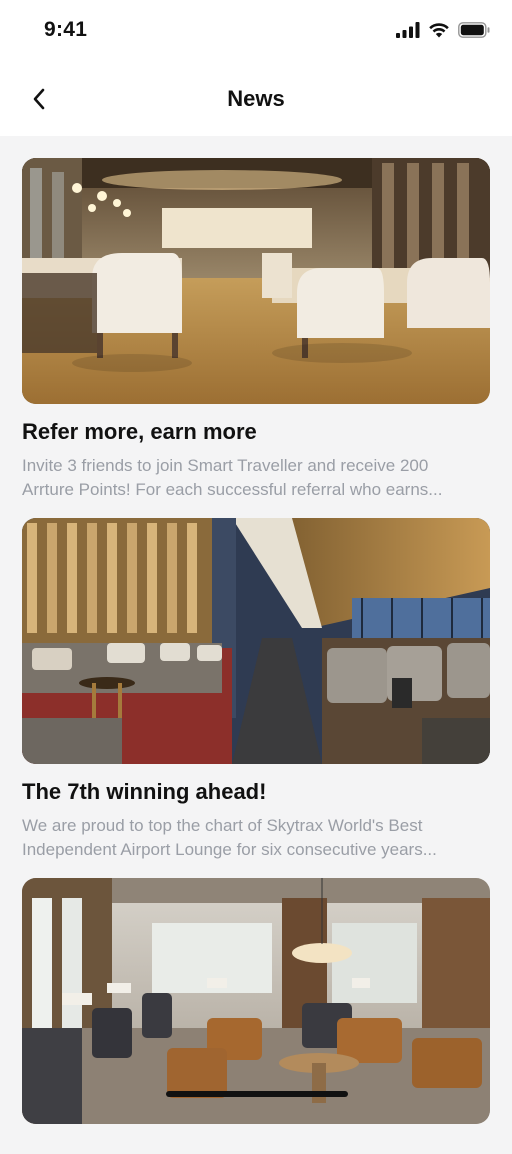  Describe the element at coordinates (66, 29) in the screenshot. I see `status-time: 9:41` at that location.